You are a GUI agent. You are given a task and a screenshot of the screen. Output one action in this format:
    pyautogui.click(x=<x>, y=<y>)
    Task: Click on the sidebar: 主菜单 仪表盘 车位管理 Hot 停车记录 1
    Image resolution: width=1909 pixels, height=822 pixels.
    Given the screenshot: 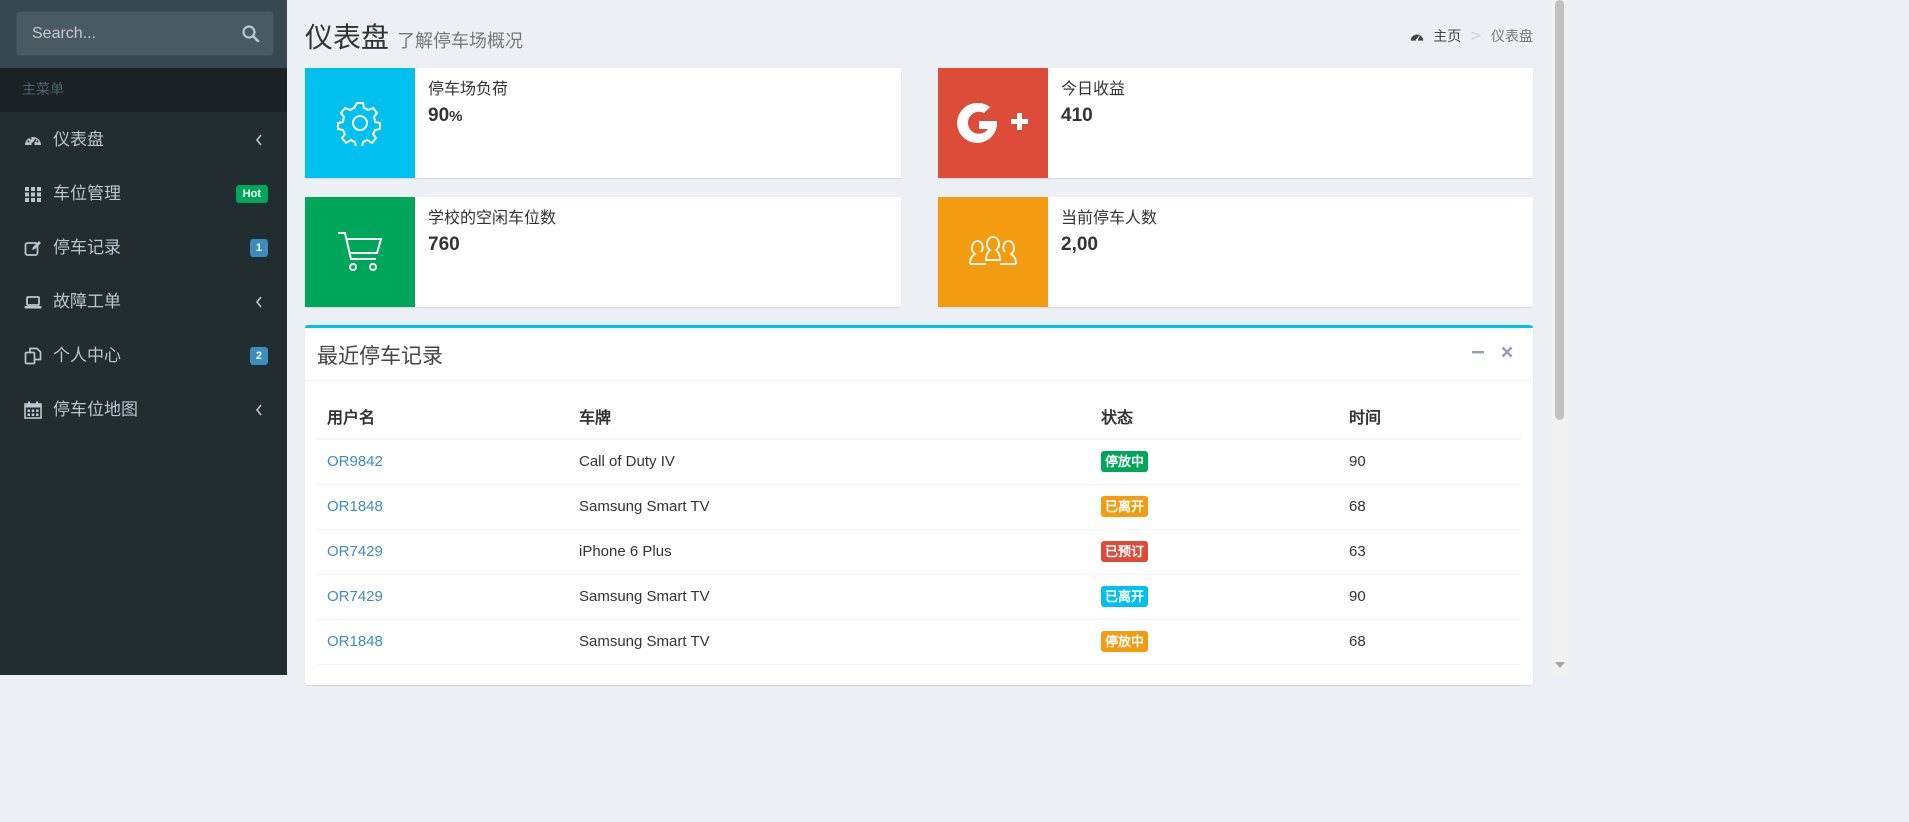 What is the action you would take?
    pyautogui.click(x=143, y=337)
    